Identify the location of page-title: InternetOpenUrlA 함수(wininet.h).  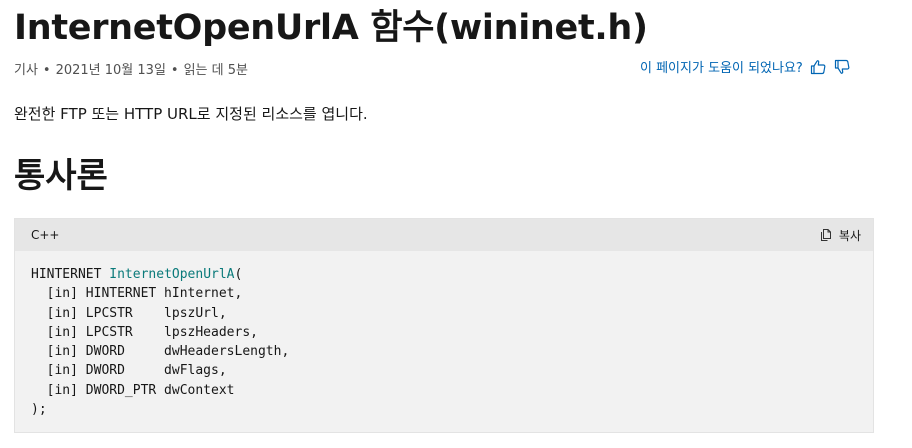
(331, 28).